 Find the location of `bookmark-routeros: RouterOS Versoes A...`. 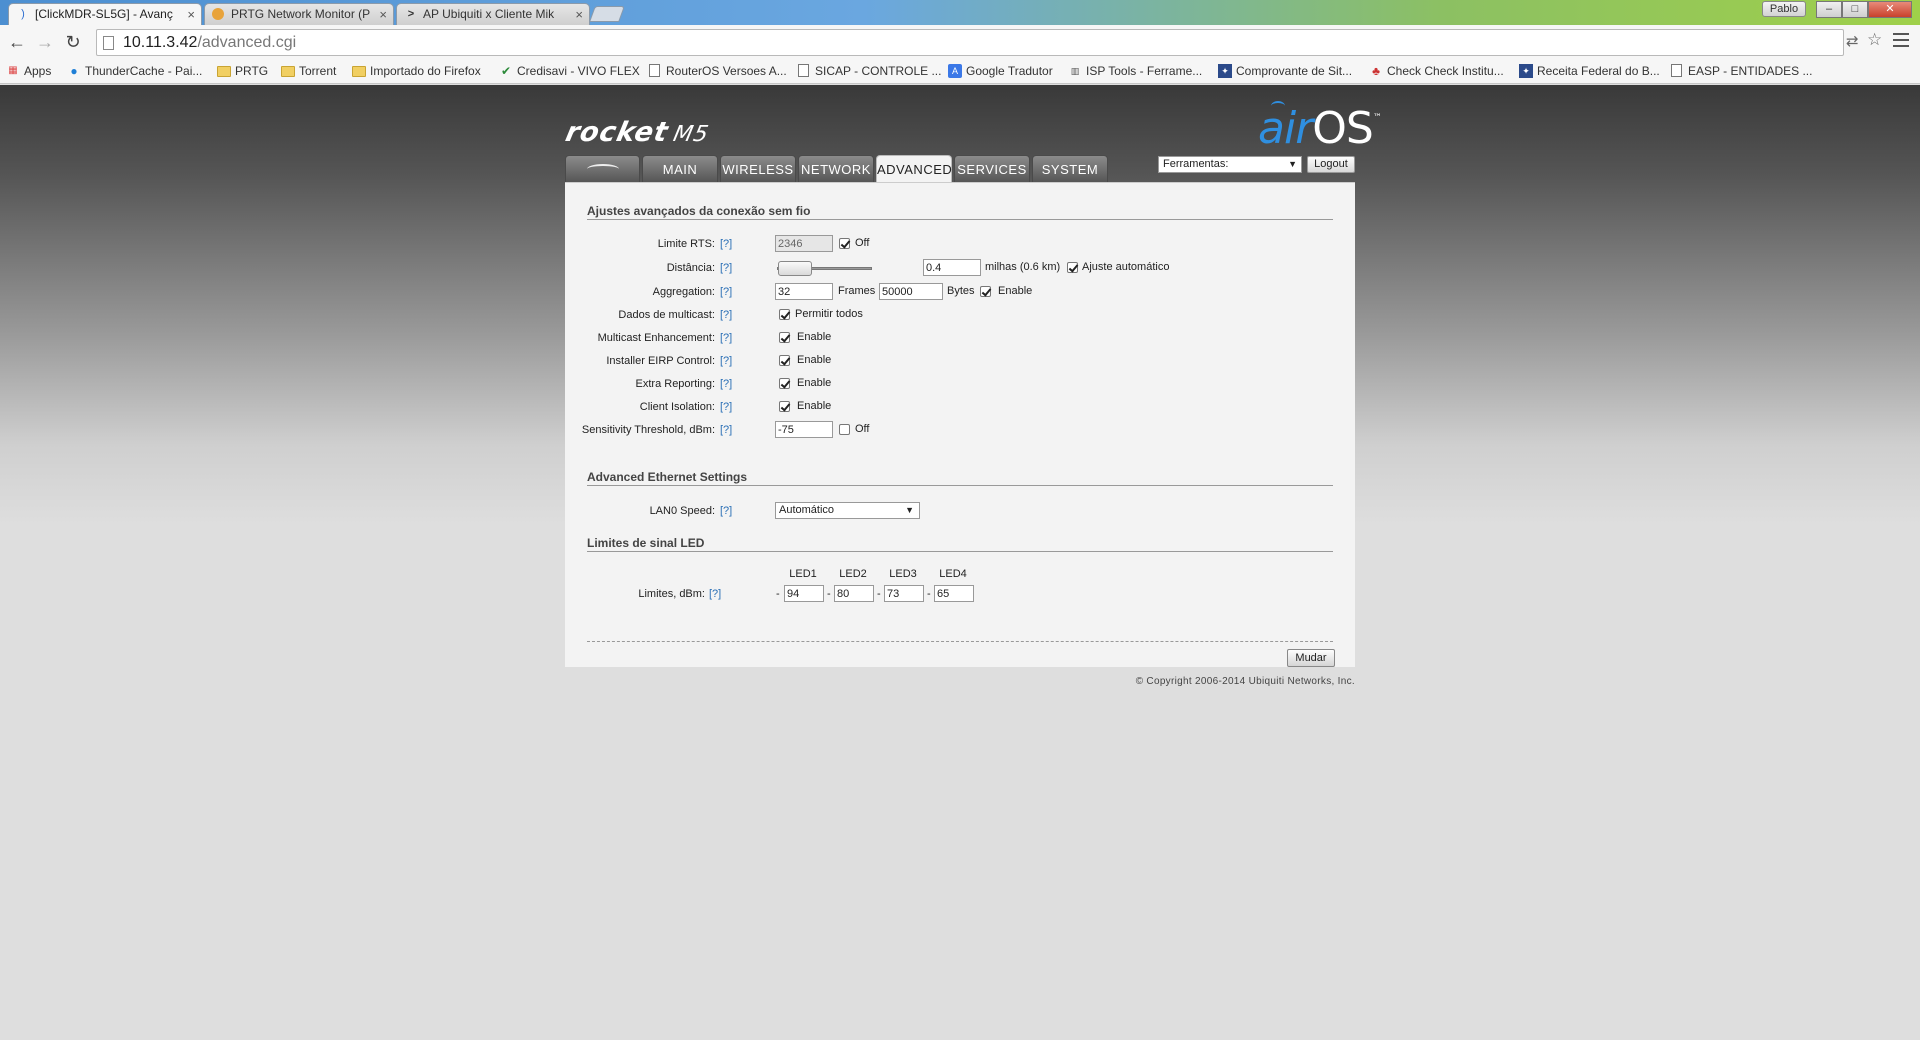

bookmark-routeros: RouterOS Versoes A... is located at coordinates (717, 71).